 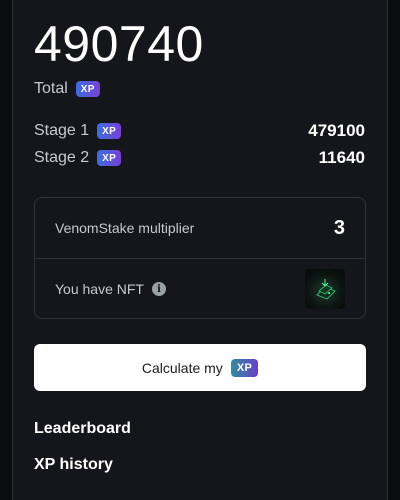 I want to click on nft-label-group: You have NFT i, so click(x=110, y=289).